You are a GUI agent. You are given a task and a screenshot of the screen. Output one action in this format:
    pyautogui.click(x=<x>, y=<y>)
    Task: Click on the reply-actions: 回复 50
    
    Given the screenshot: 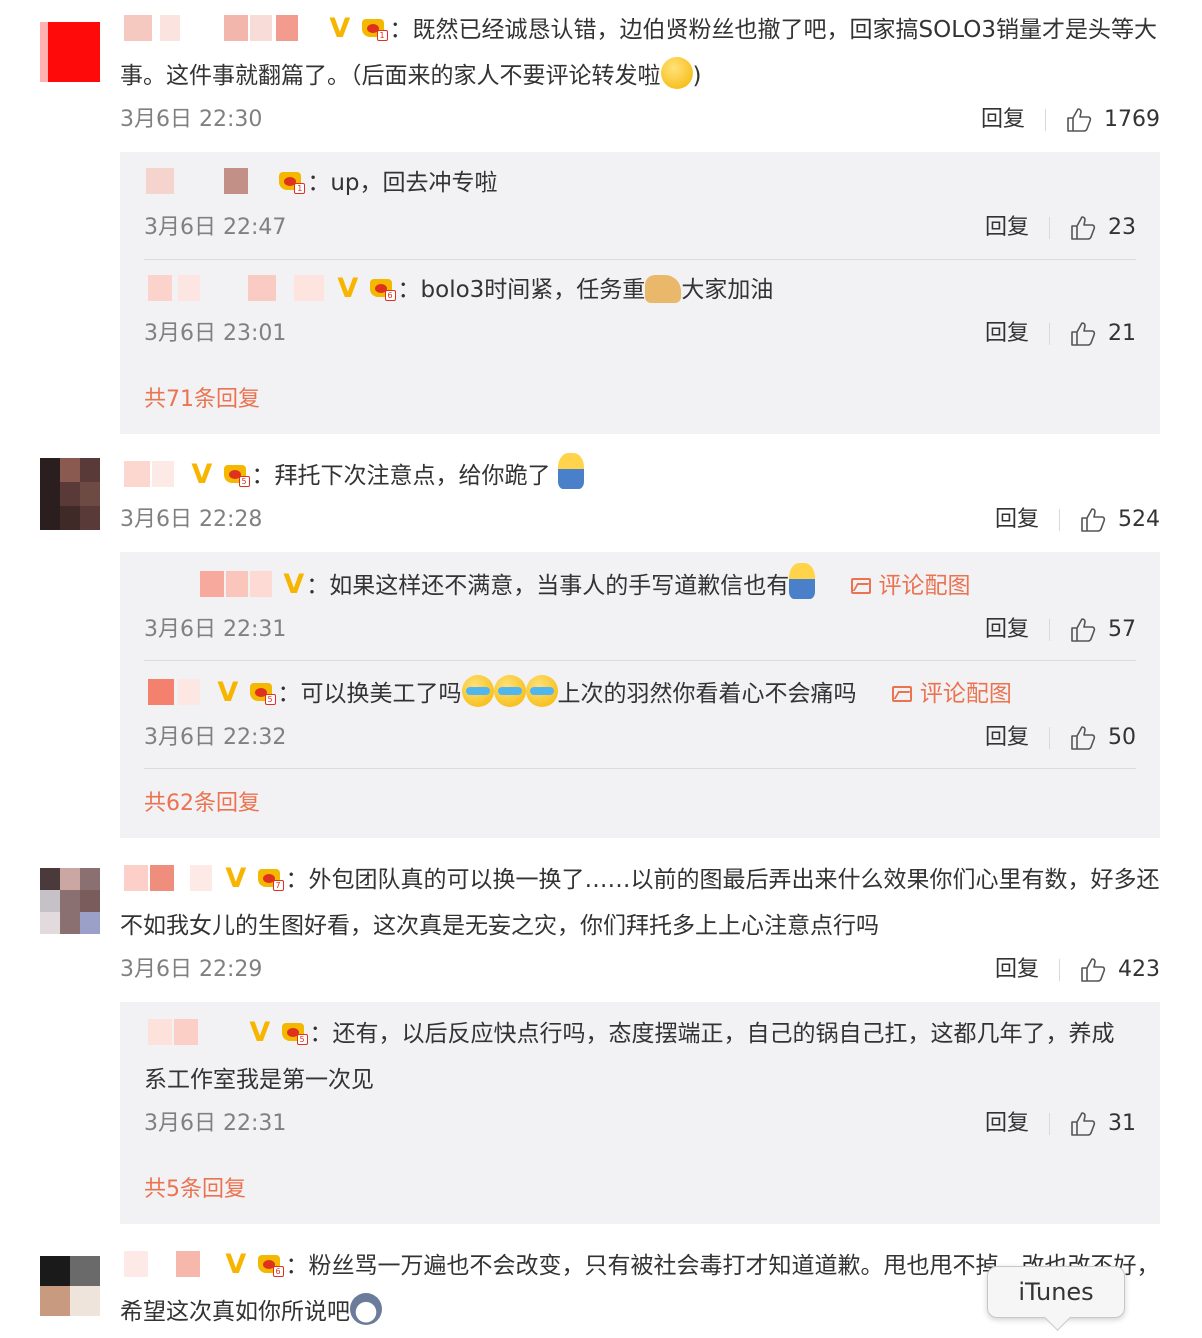 What is the action you would take?
    pyautogui.click(x=1060, y=738)
    